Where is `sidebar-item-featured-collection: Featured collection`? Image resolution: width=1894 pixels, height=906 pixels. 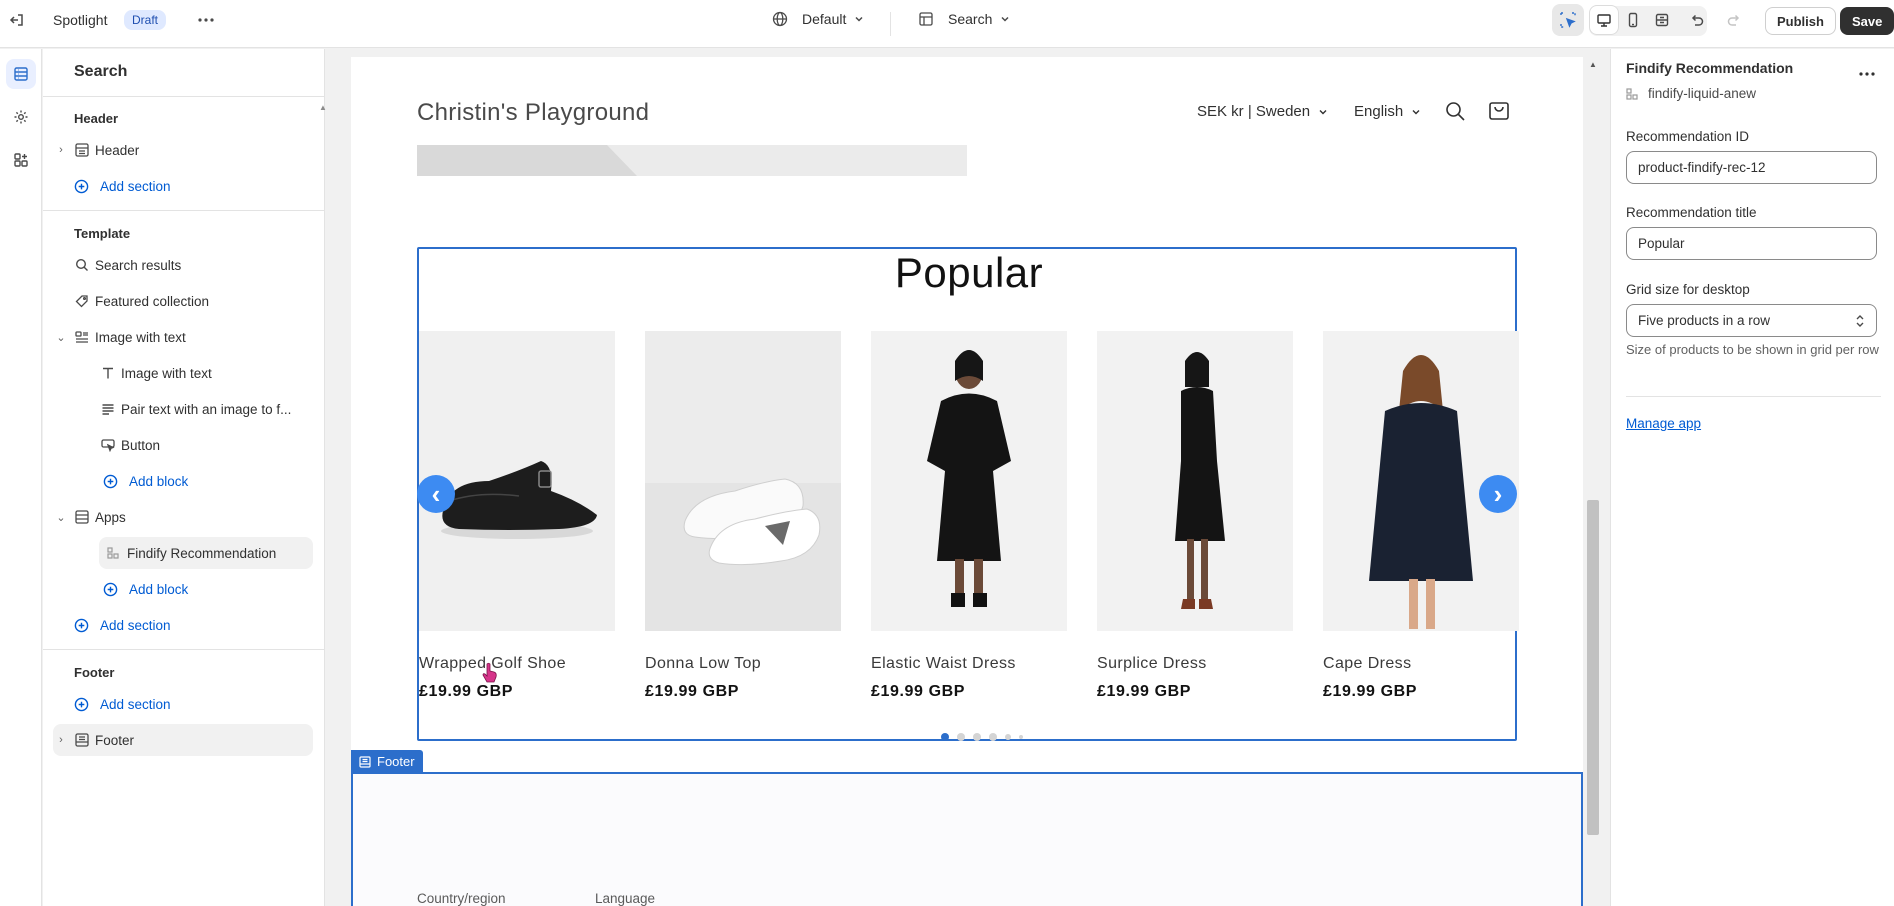
sidebar-item-featured-collection: Featured collection is located at coordinates (183, 301).